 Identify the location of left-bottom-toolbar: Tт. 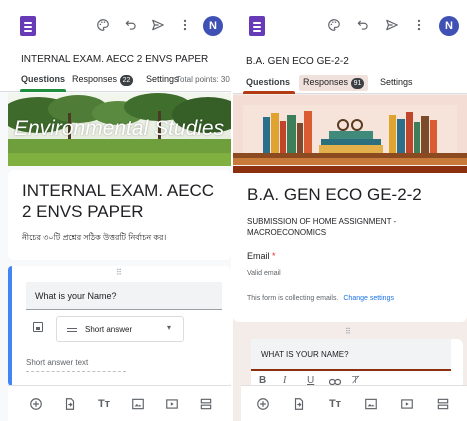
(119, 403).